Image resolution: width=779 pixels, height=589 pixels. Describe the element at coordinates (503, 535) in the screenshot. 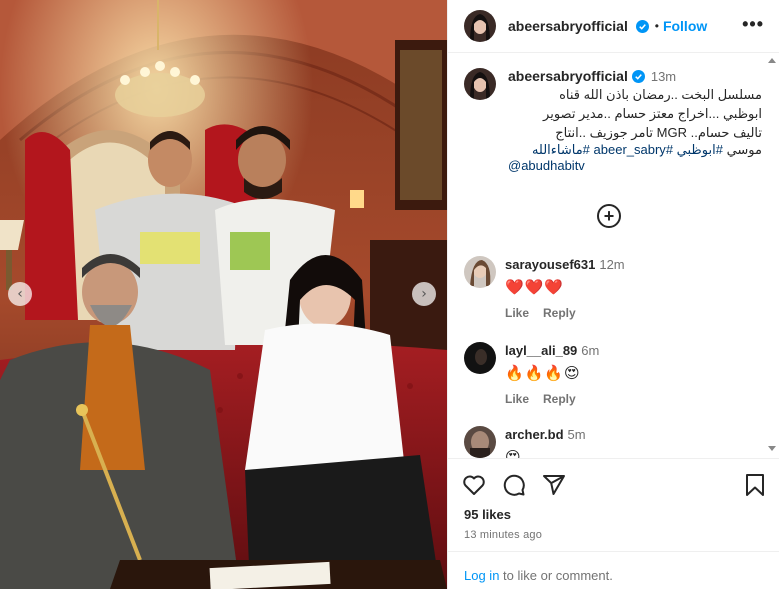

I see `post-timestamp: 13 minutes ago` at that location.